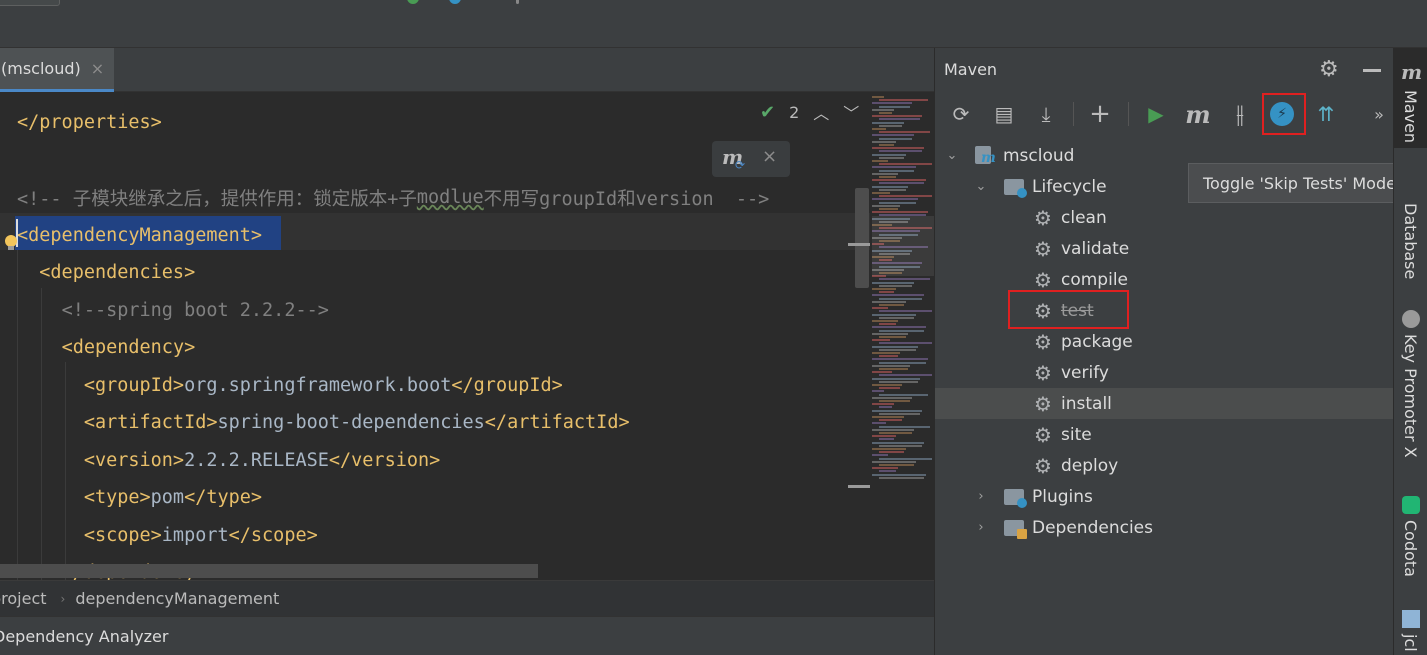 This screenshot has height=655, width=1427. I want to click on tab-label: (mscloud), so click(41, 68).